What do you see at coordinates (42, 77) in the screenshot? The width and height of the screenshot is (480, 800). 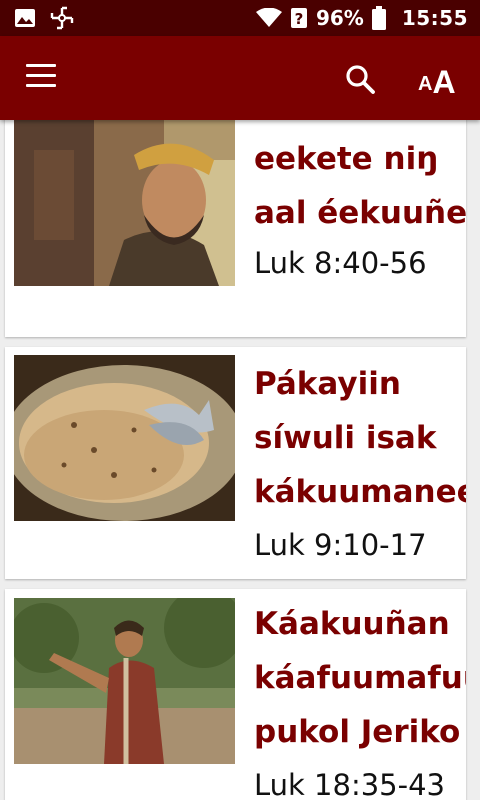 I see `menu-icon` at bounding box center [42, 77].